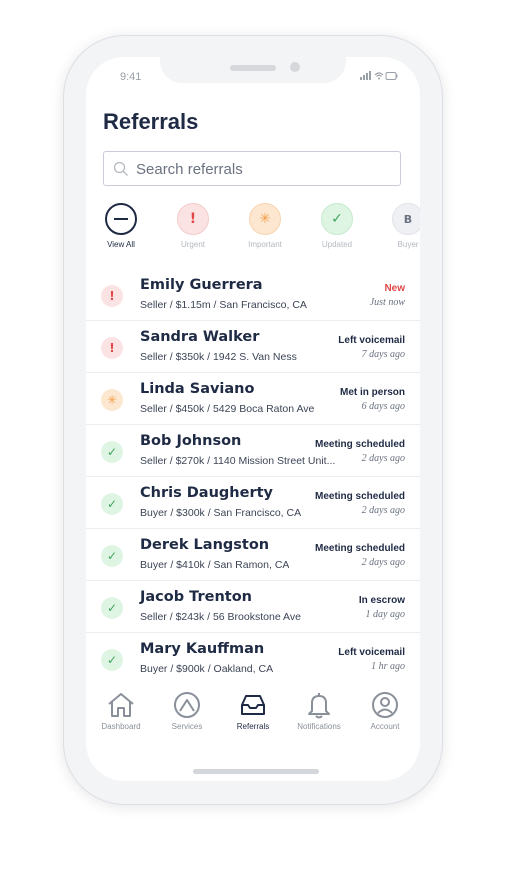  I want to click on tab-label: Referrals, so click(253, 726).